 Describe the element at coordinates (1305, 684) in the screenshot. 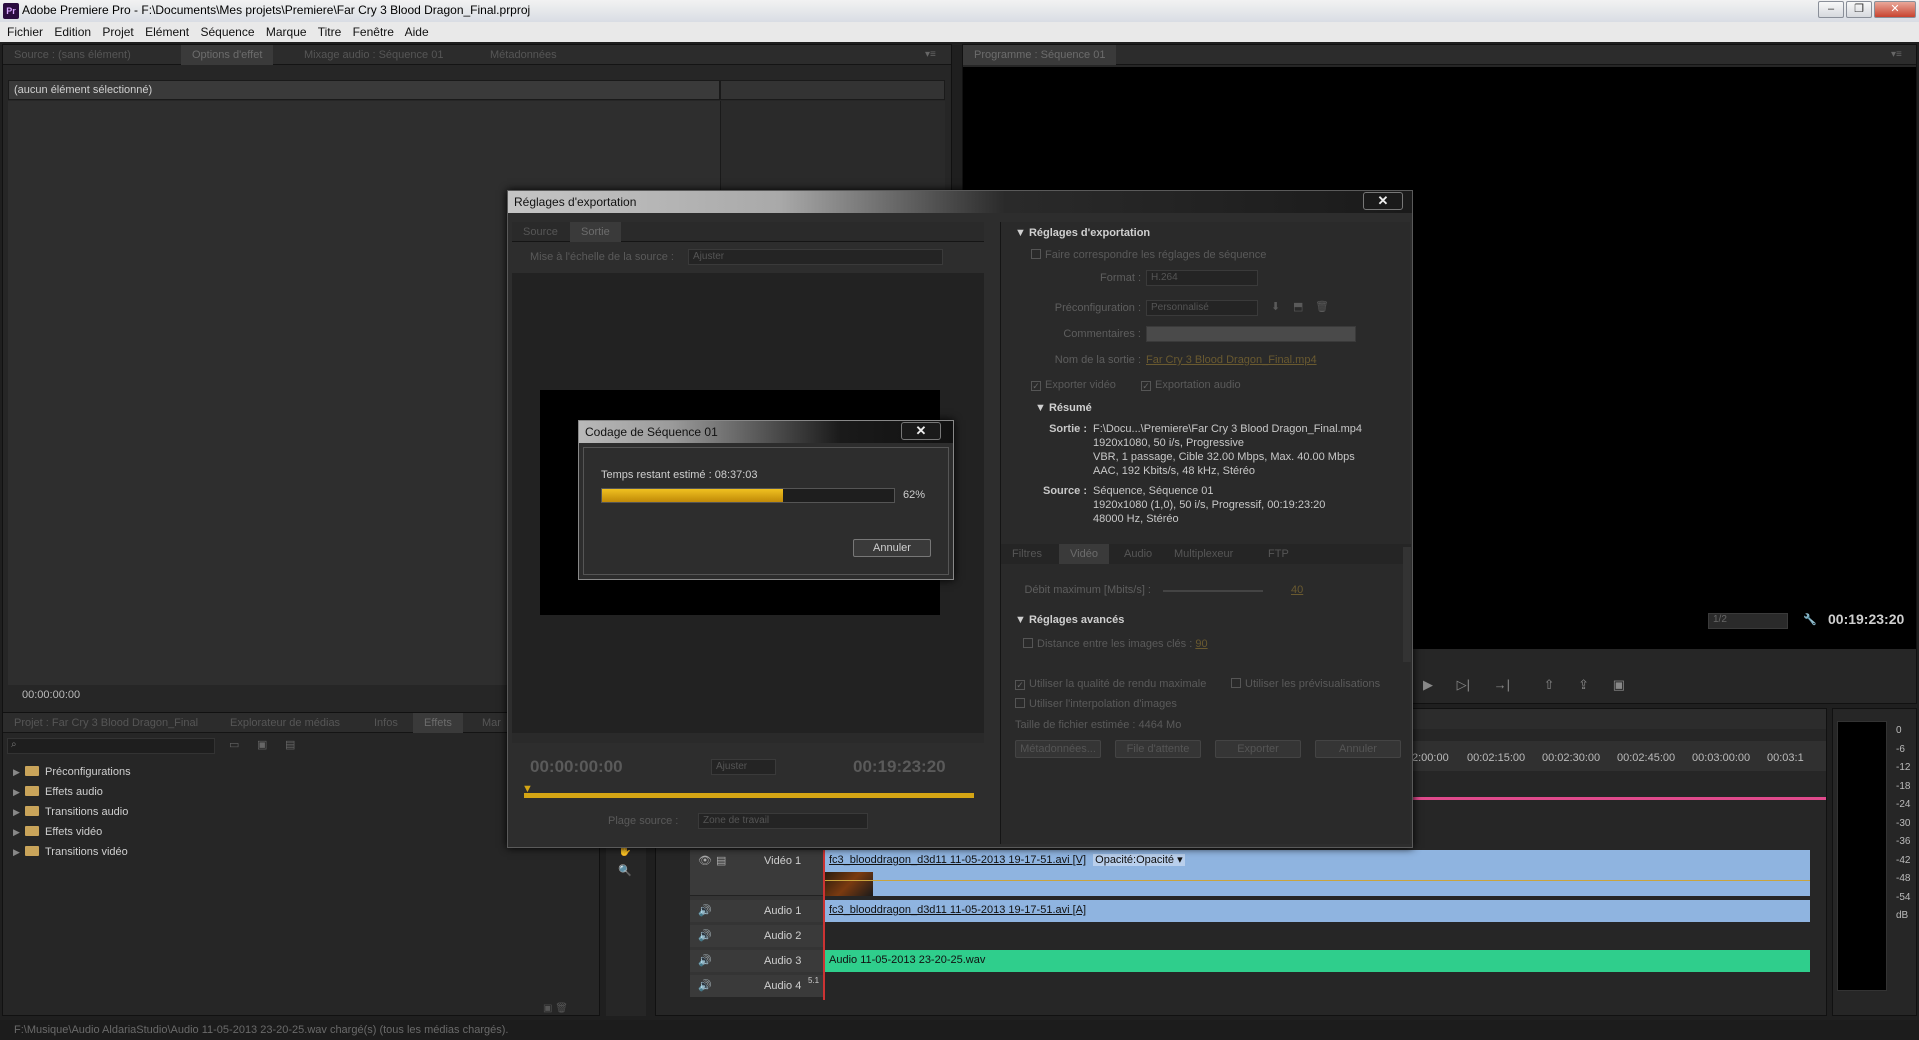

I see `use-previews-checkbox: Utiliser les prévisualisations` at that location.